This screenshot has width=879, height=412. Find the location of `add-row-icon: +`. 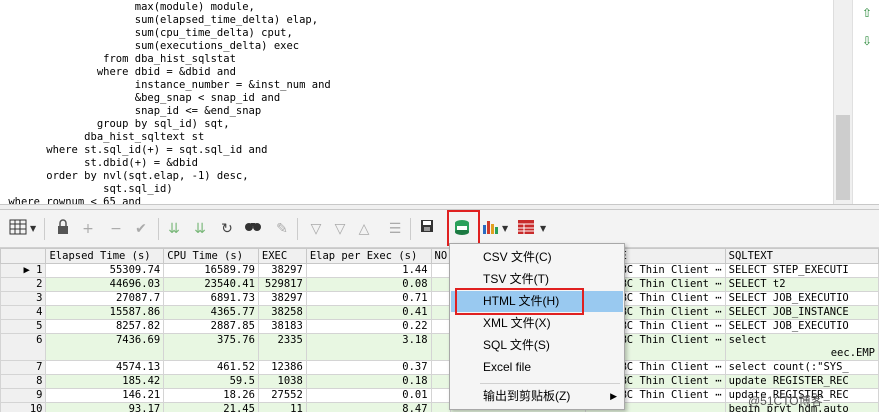

add-row-icon: + is located at coordinates (88, 229).